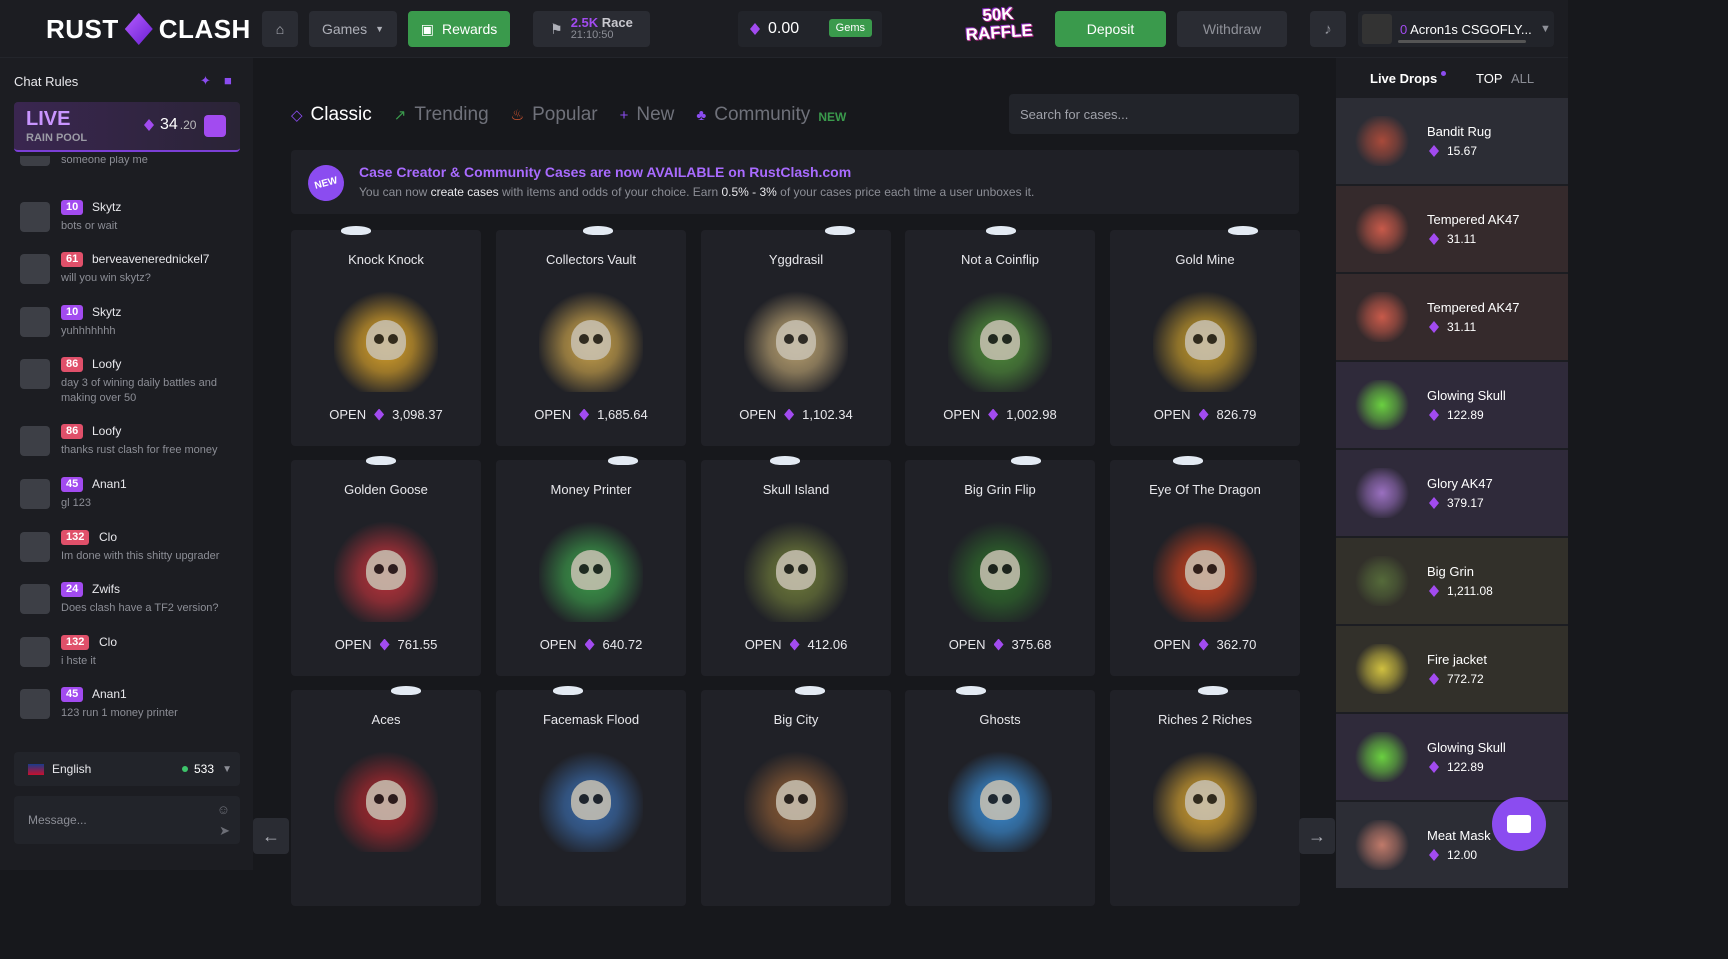 The height and width of the screenshot is (959, 1728). Describe the element at coordinates (554, 115) in the screenshot. I see `tab-popular: ♨ Popular` at that location.